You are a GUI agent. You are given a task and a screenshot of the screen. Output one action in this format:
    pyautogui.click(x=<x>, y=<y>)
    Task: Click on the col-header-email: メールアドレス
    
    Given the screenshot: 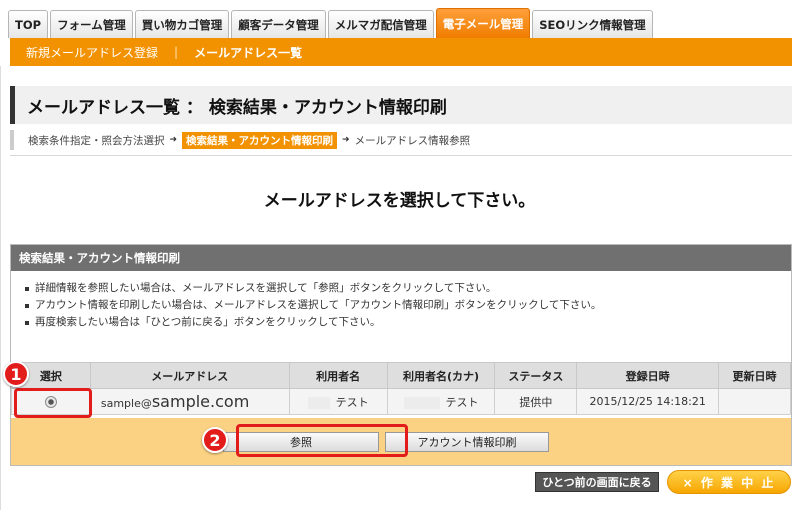 What is the action you would take?
    pyautogui.click(x=189, y=375)
    